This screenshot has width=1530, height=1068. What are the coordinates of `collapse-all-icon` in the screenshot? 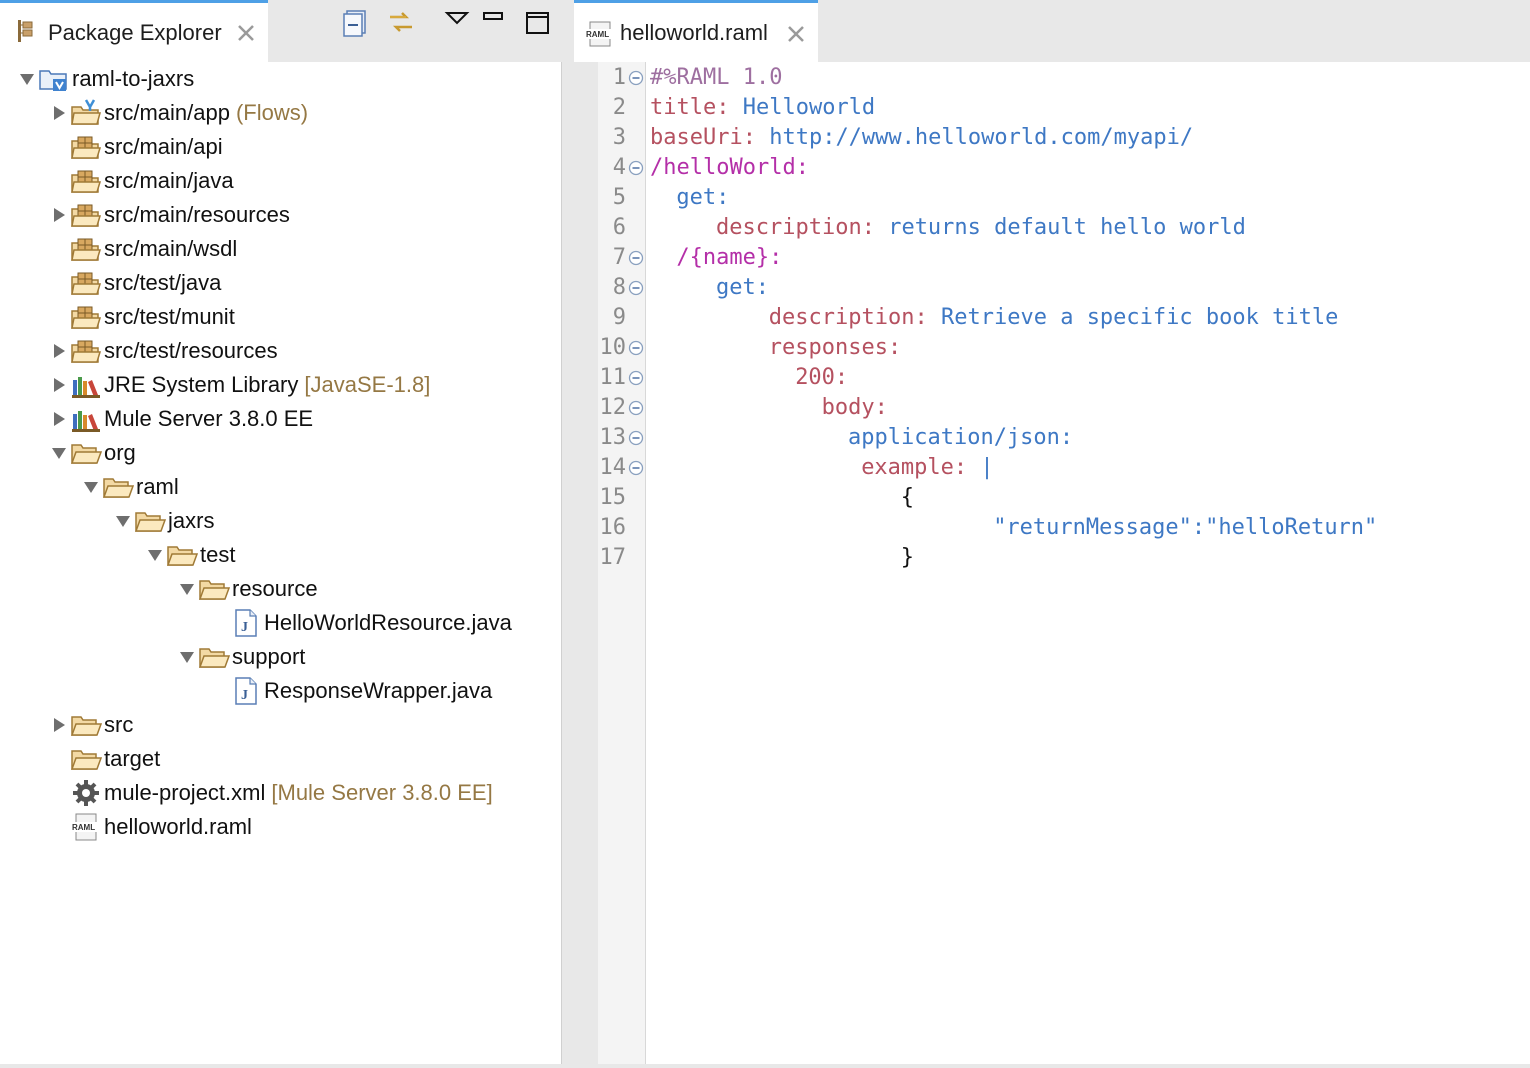 It's located at (357, 23).